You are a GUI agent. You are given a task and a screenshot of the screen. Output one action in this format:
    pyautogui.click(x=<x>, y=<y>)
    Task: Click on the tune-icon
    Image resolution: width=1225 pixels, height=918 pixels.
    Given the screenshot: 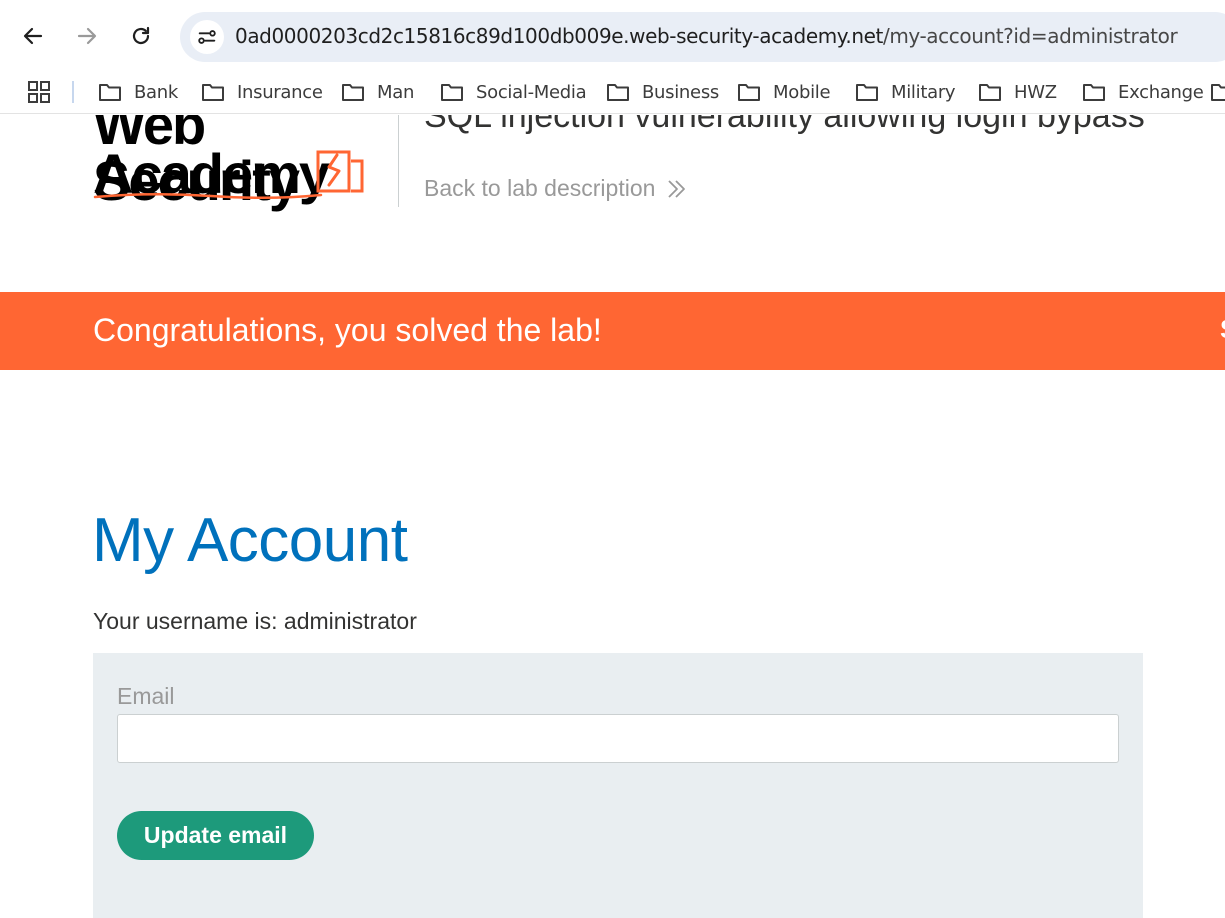 What is the action you would take?
    pyautogui.click(x=207, y=37)
    